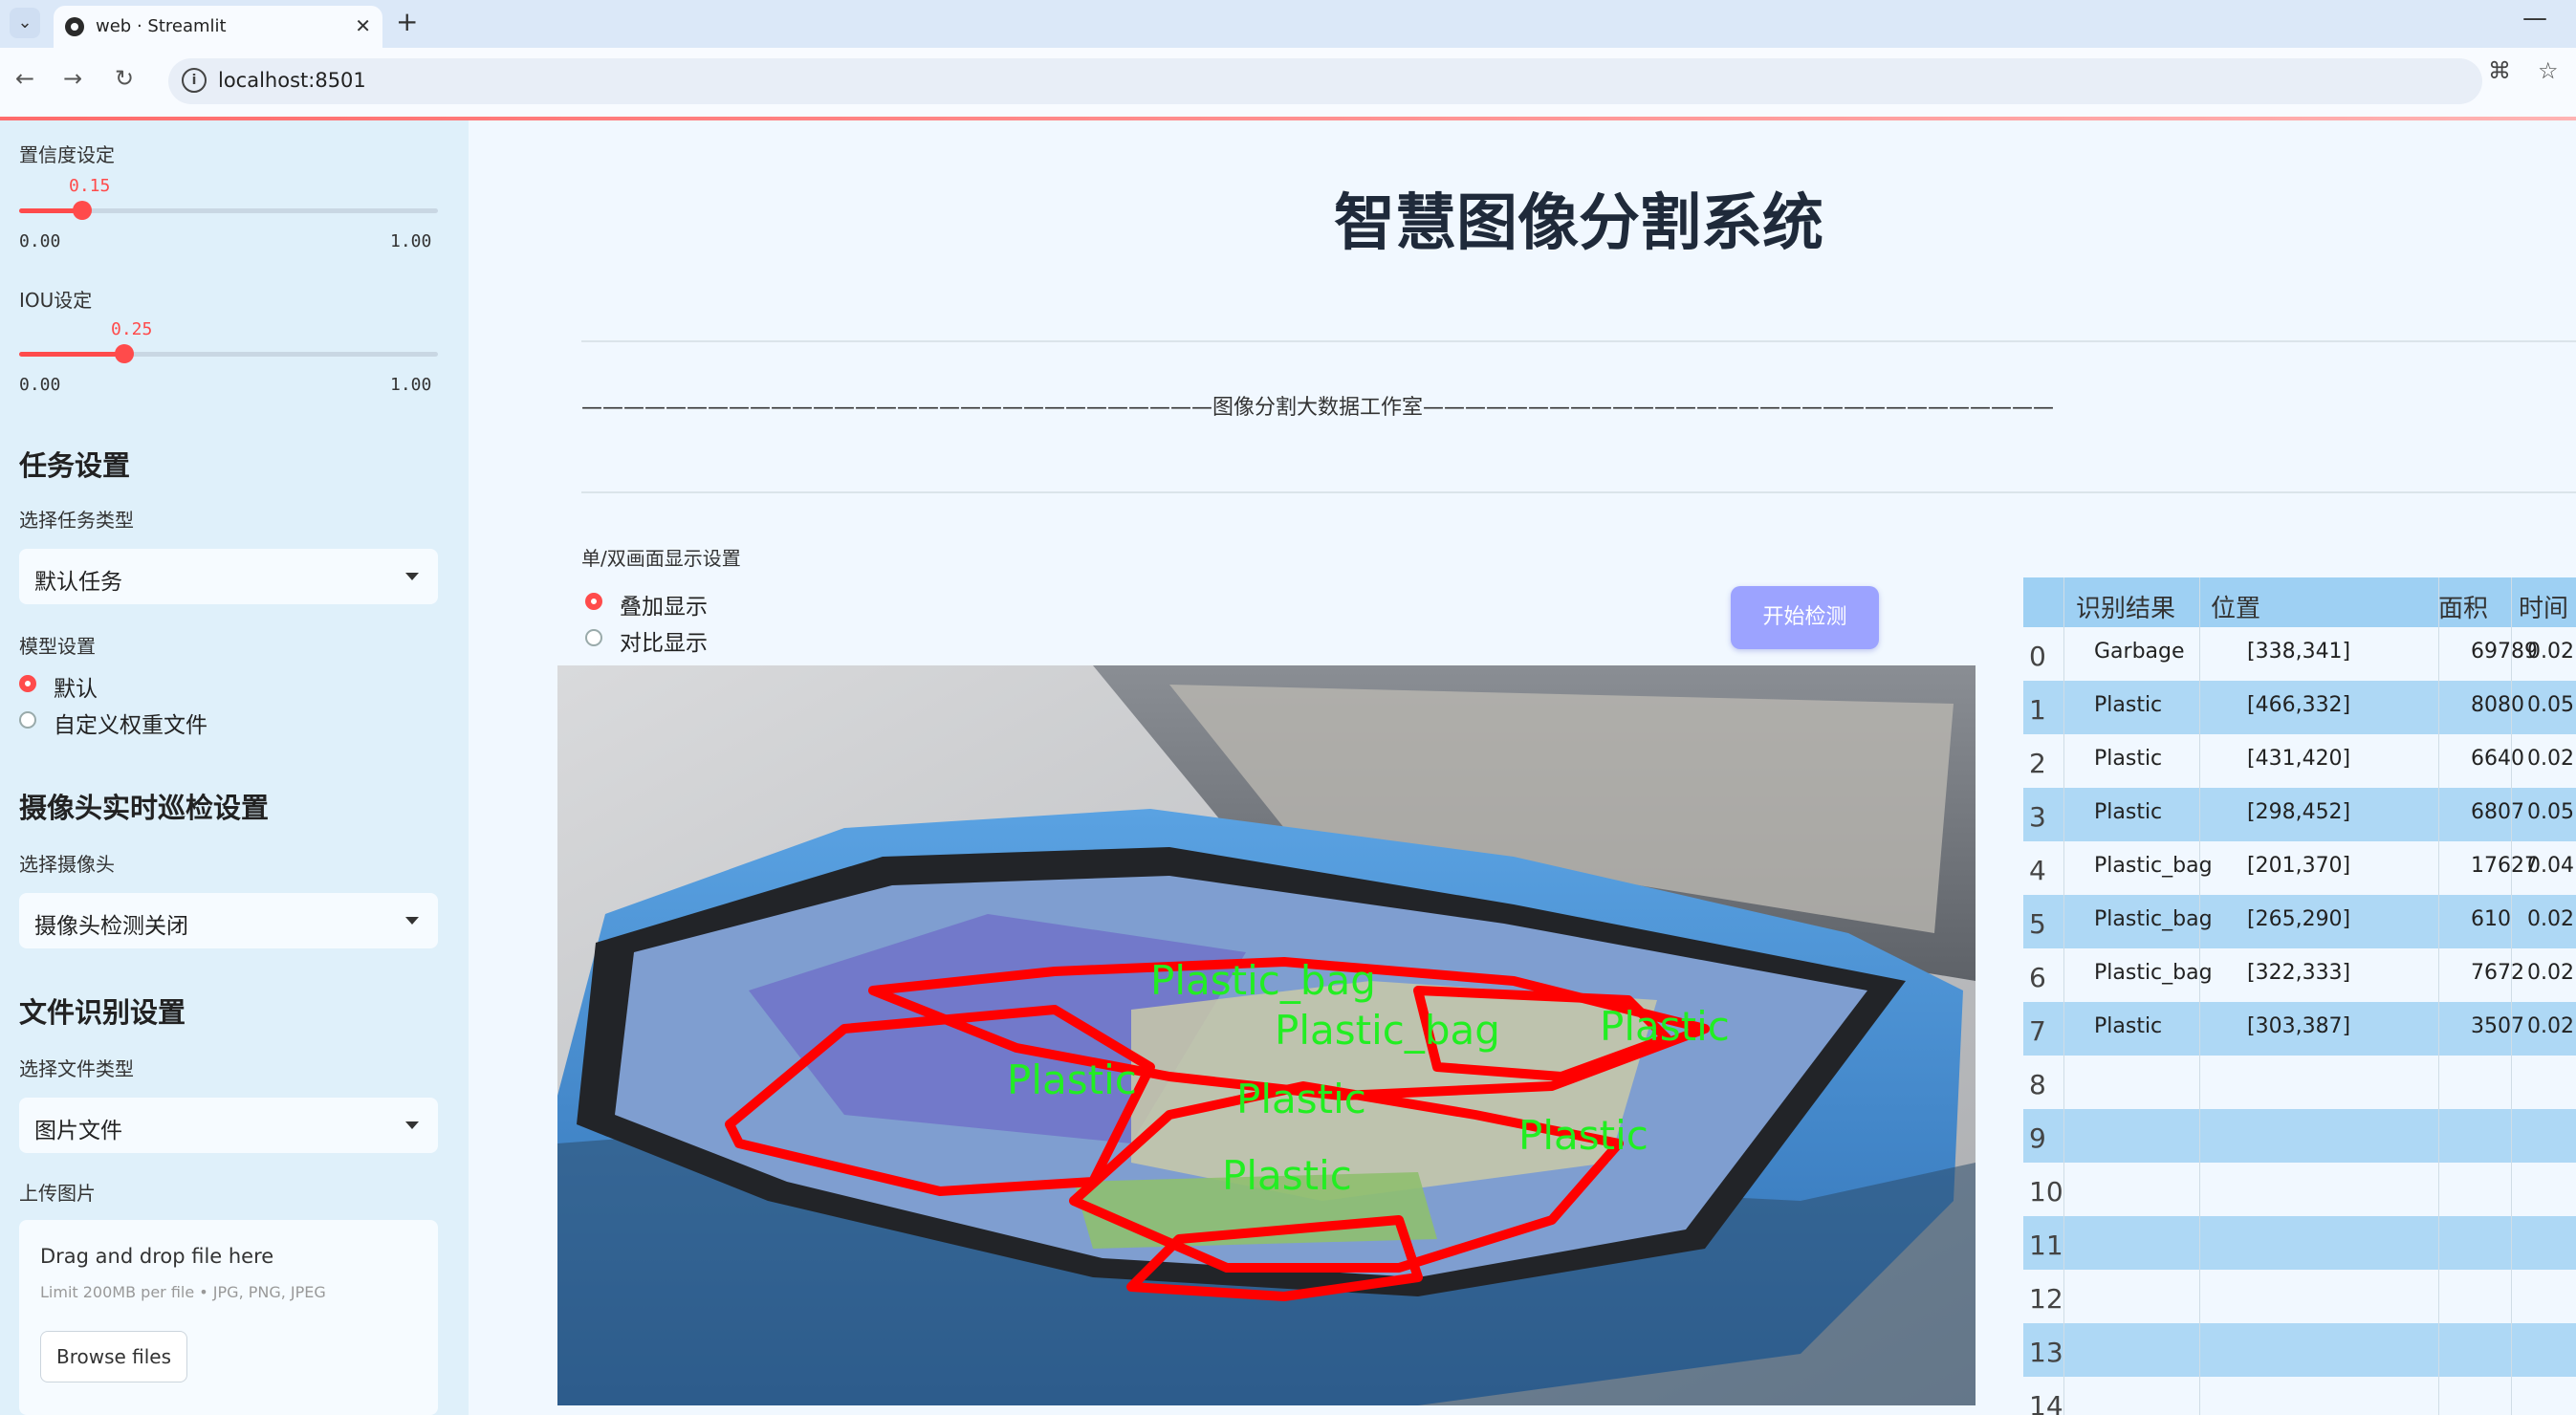 The image size is (2576, 1415). What do you see at coordinates (2299, 761) in the screenshot?
I see `table-row: 2 Plastic [431,420] 6640 0.02` at bounding box center [2299, 761].